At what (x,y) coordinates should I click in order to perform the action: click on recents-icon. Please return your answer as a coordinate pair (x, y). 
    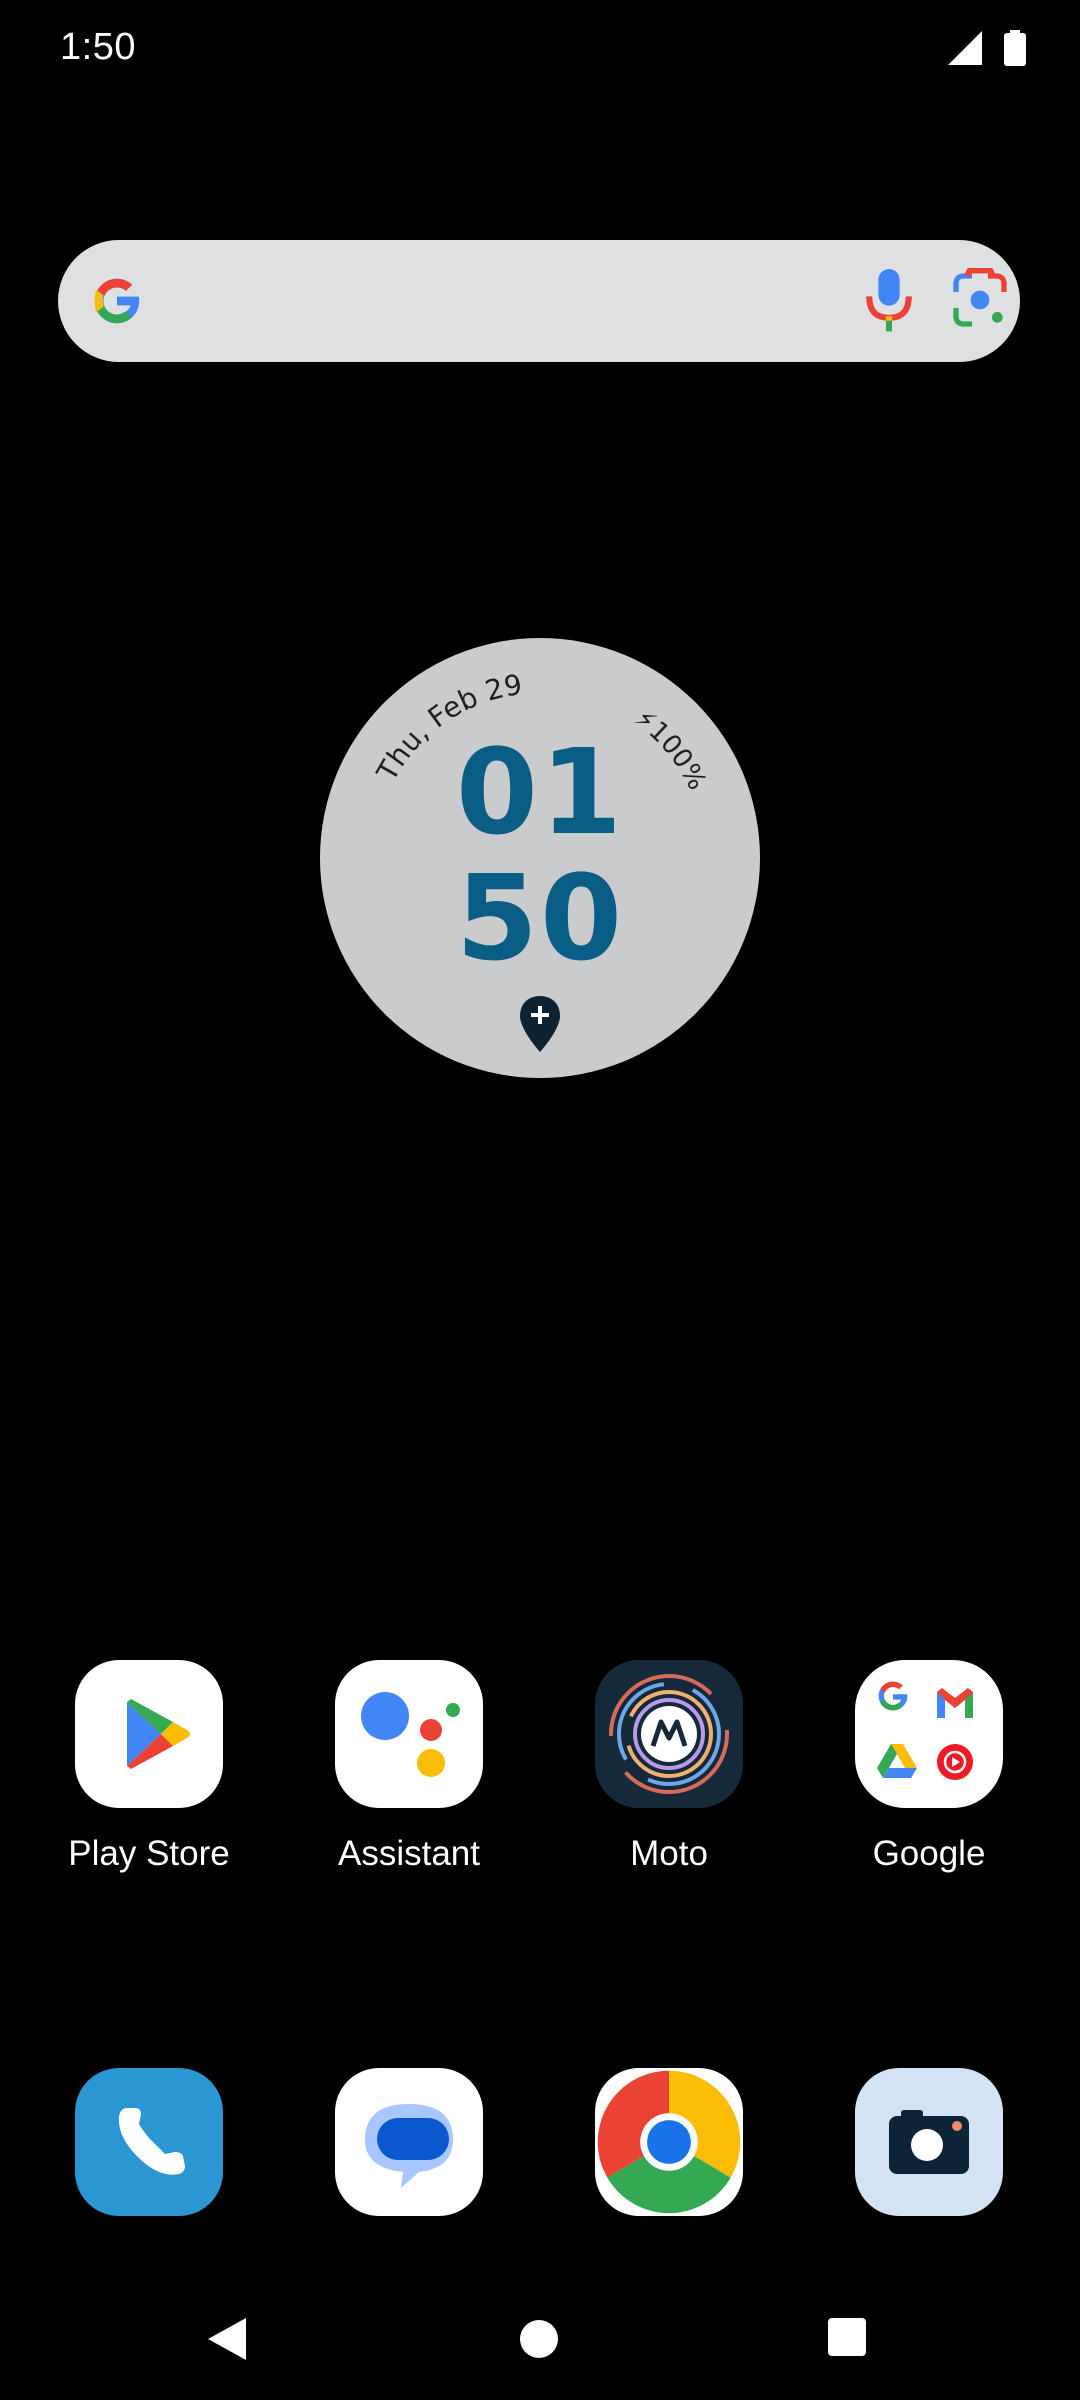
    Looking at the image, I should click on (847, 2337).